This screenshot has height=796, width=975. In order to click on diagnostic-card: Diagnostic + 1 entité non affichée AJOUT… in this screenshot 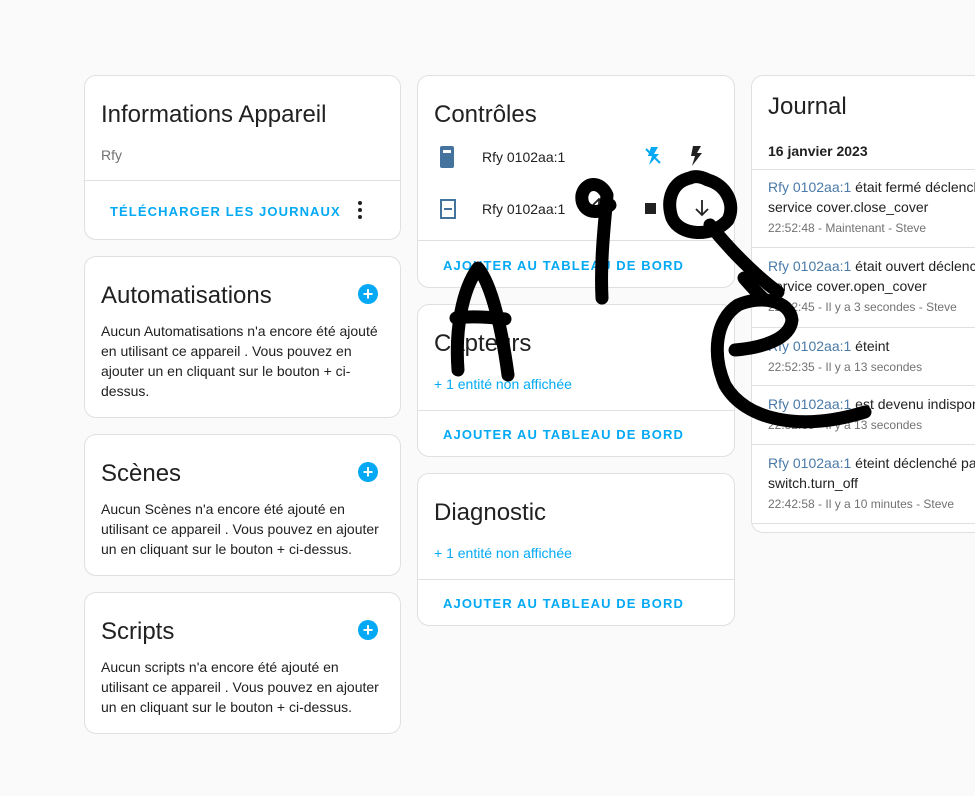, I will do `click(576, 549)`.